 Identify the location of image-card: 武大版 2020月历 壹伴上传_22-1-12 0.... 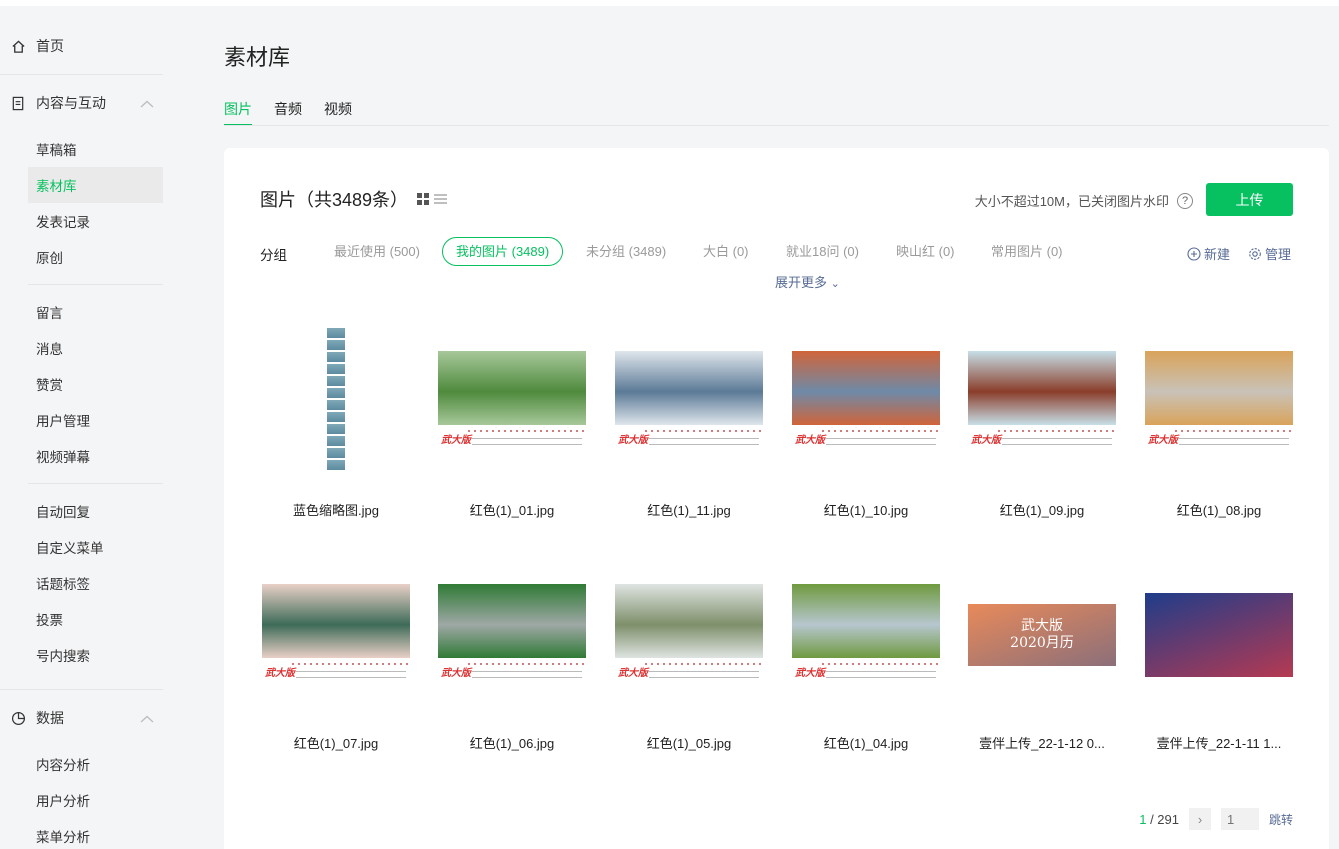
(1042, 655).